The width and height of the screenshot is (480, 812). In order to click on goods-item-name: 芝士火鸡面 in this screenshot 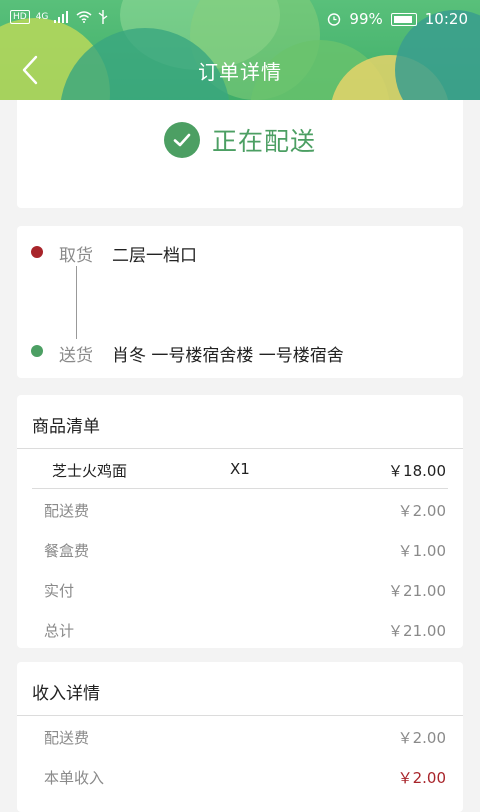, I will do `click(90, 471)`.